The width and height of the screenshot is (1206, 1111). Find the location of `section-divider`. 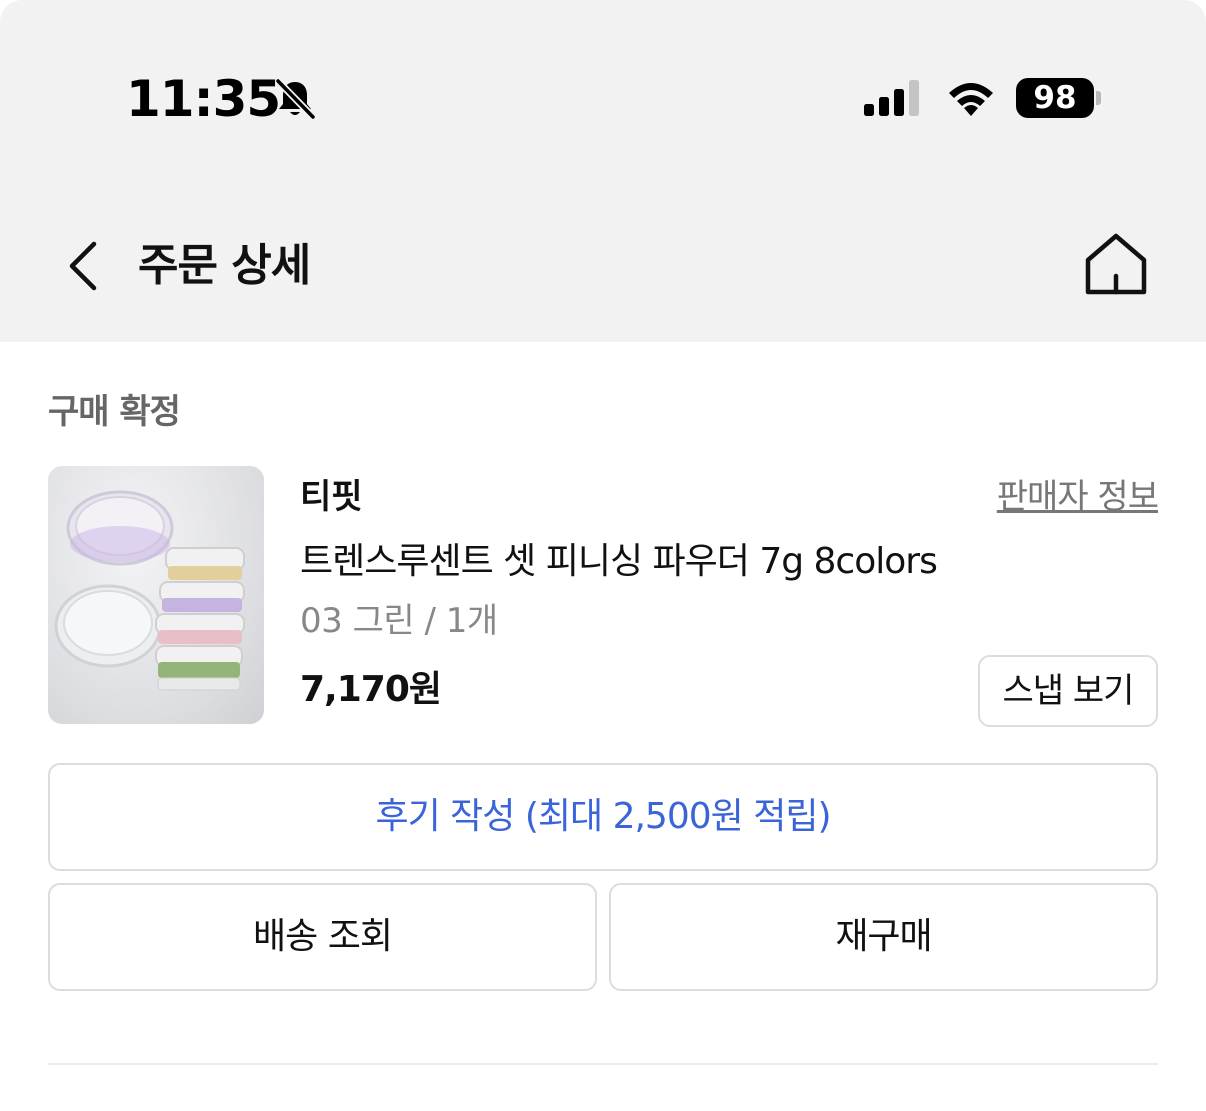

section-divider is located at coordinates (603, 1064).